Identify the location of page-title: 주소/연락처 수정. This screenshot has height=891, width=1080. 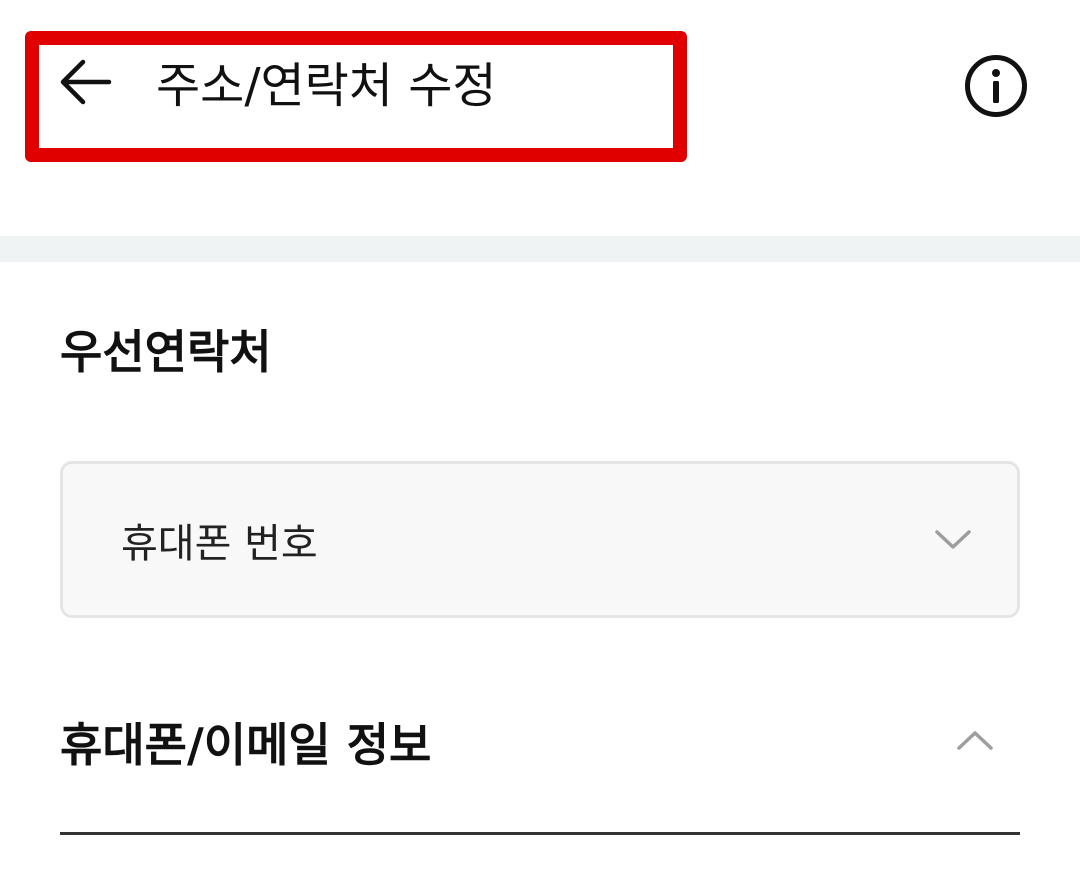
(326, 86).